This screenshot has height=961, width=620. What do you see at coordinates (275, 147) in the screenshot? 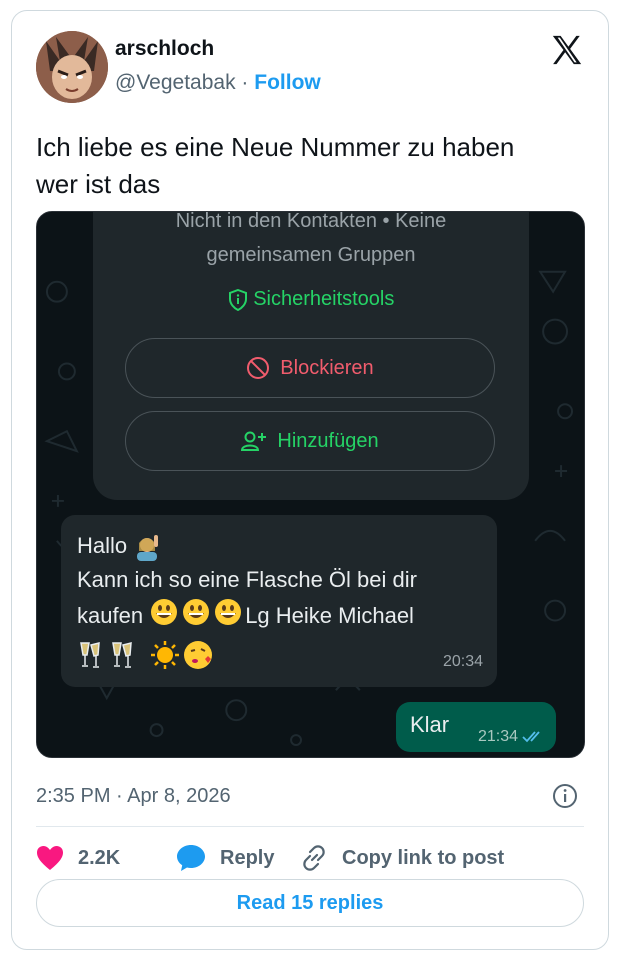
I see `tweet-text-line: Ich liebe es eine Neue Nummer zu haben` at bounding box center [275, 147].